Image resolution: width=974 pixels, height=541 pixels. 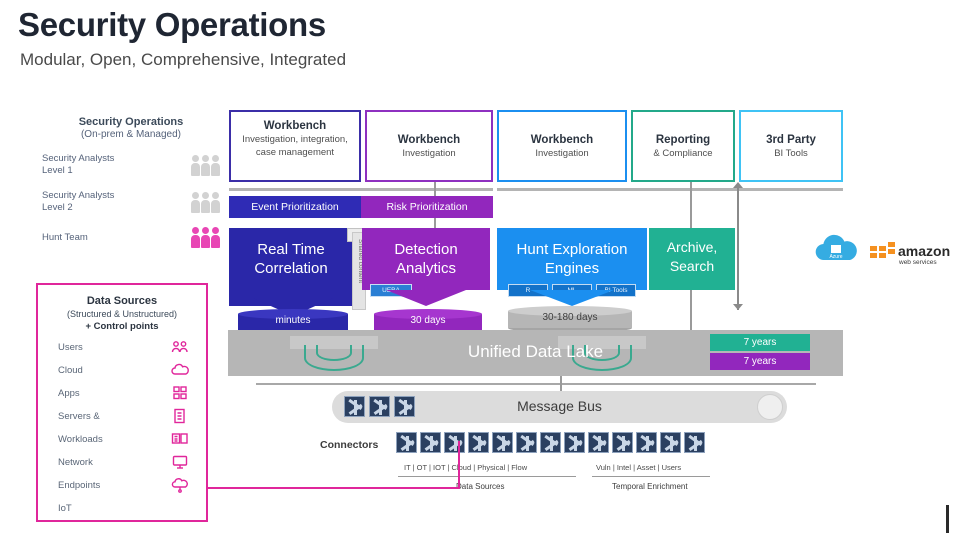 What do you see at coordinates (124, 416) in the screenshot?
I see `data-source-item-servers: Servers &` at bounding box center [124, 416].